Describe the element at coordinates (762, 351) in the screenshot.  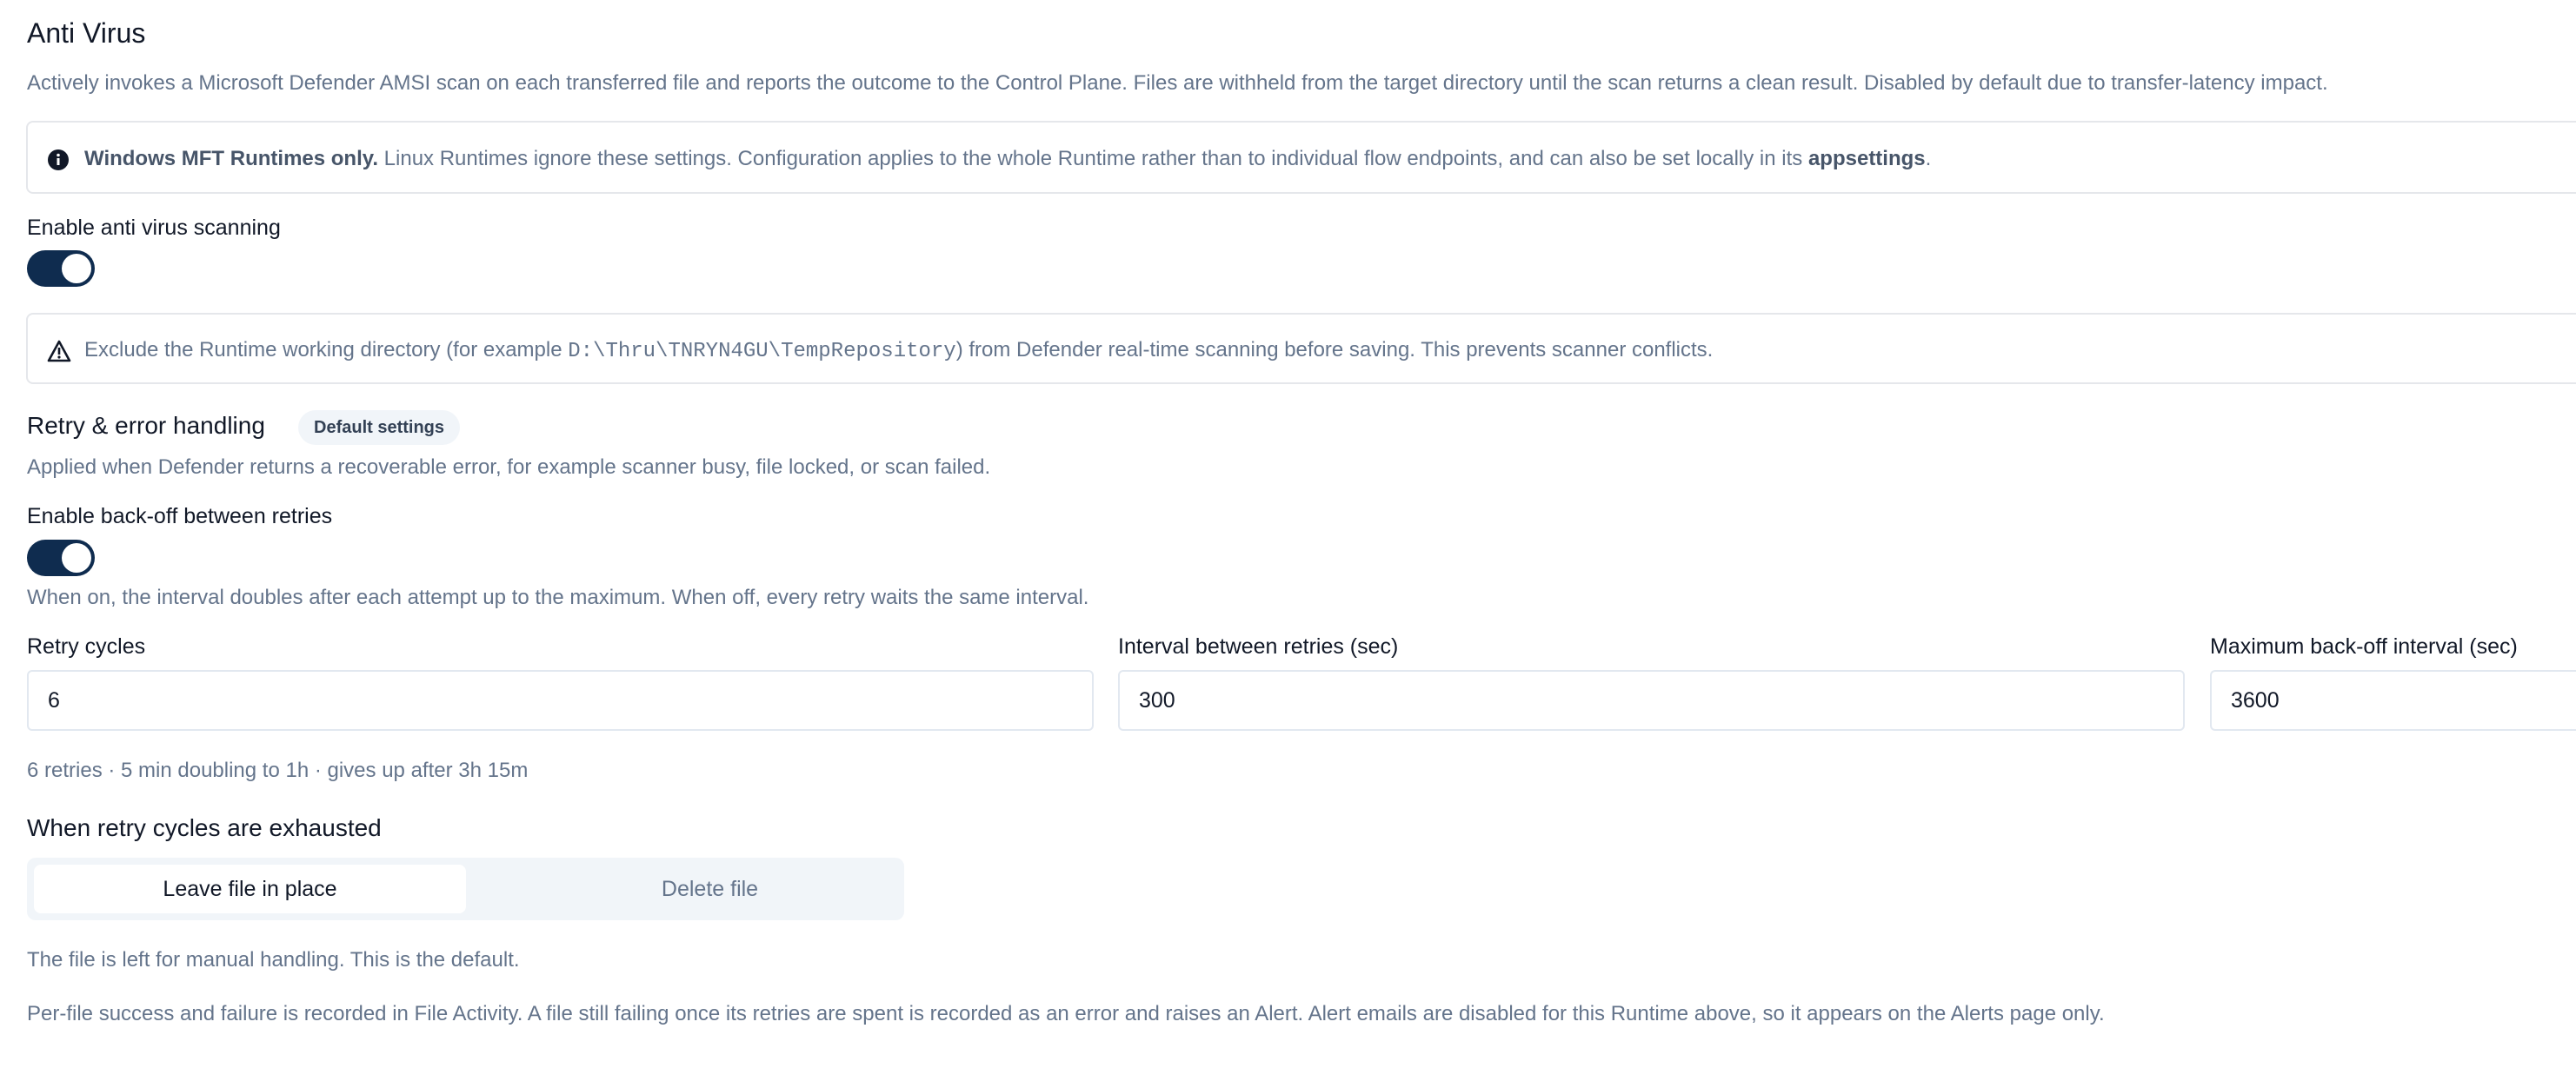
I see `working-directory-path: D:\Thru\TNRYN4GU\TempRepository` at that location.